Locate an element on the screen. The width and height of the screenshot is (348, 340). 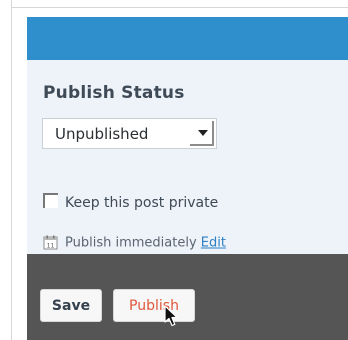
private-checkbox is located at coordinates (50, 200).